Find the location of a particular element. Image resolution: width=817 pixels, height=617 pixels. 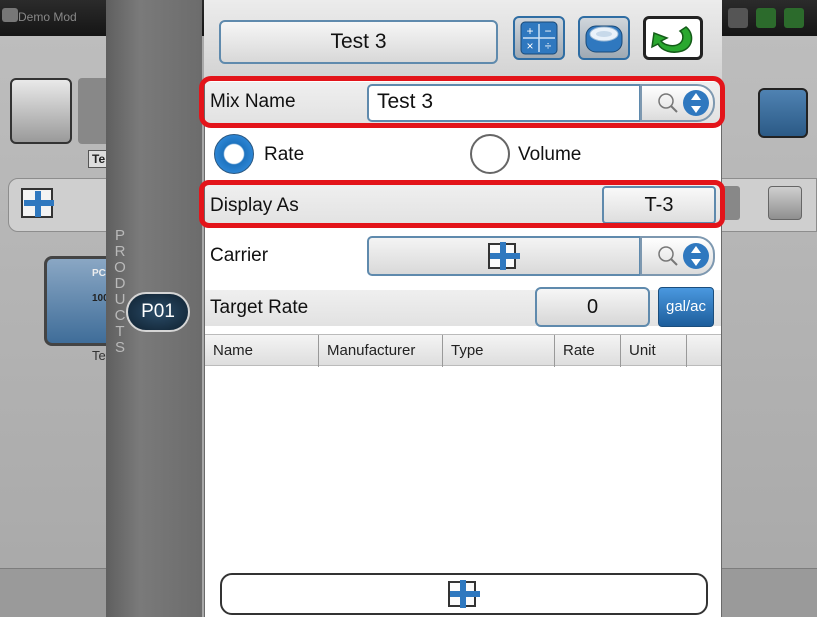

top-right-icons is located at coordinates (769, 18).